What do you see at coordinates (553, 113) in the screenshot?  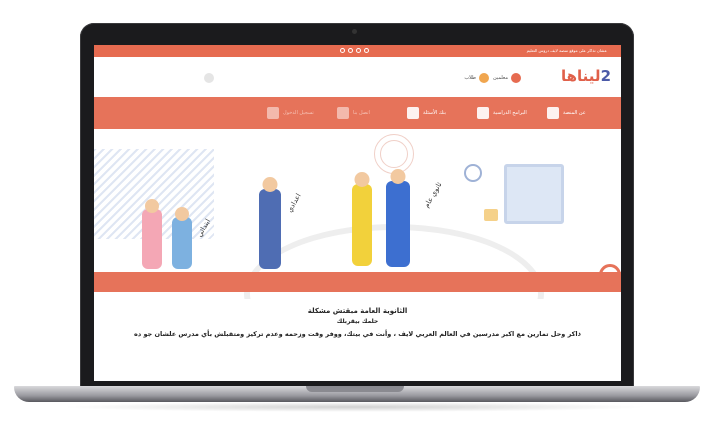 I see `building-icon` at bounding box center [553, 113].